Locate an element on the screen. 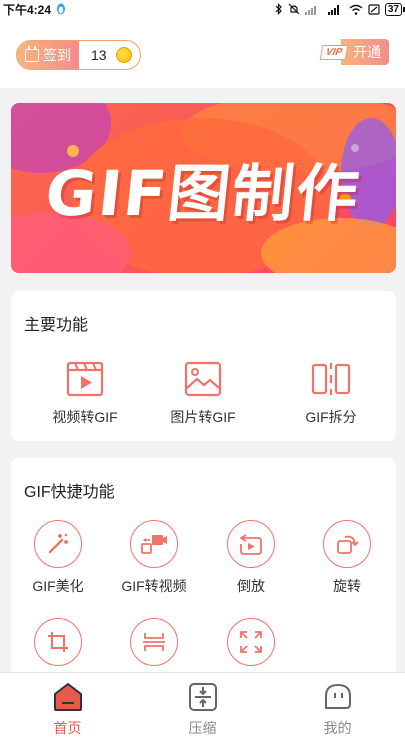 Image resolution: width=405 pixels, height=739 pixels. gif-split-label: GIF拆分 is located at coordinates (331, 417).